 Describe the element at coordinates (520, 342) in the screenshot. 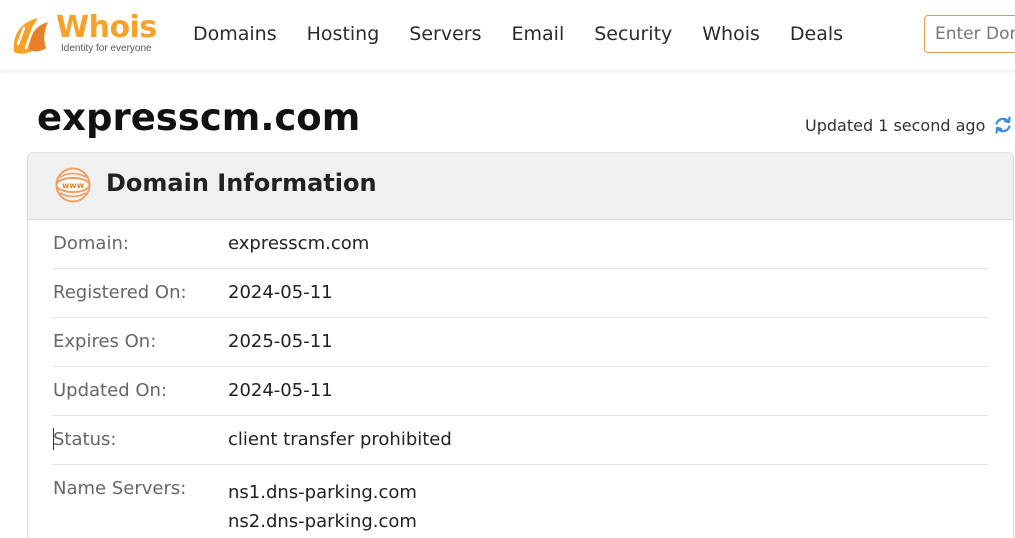

I see `info-row-expires: Expires On: 2025-05-11` at that location.